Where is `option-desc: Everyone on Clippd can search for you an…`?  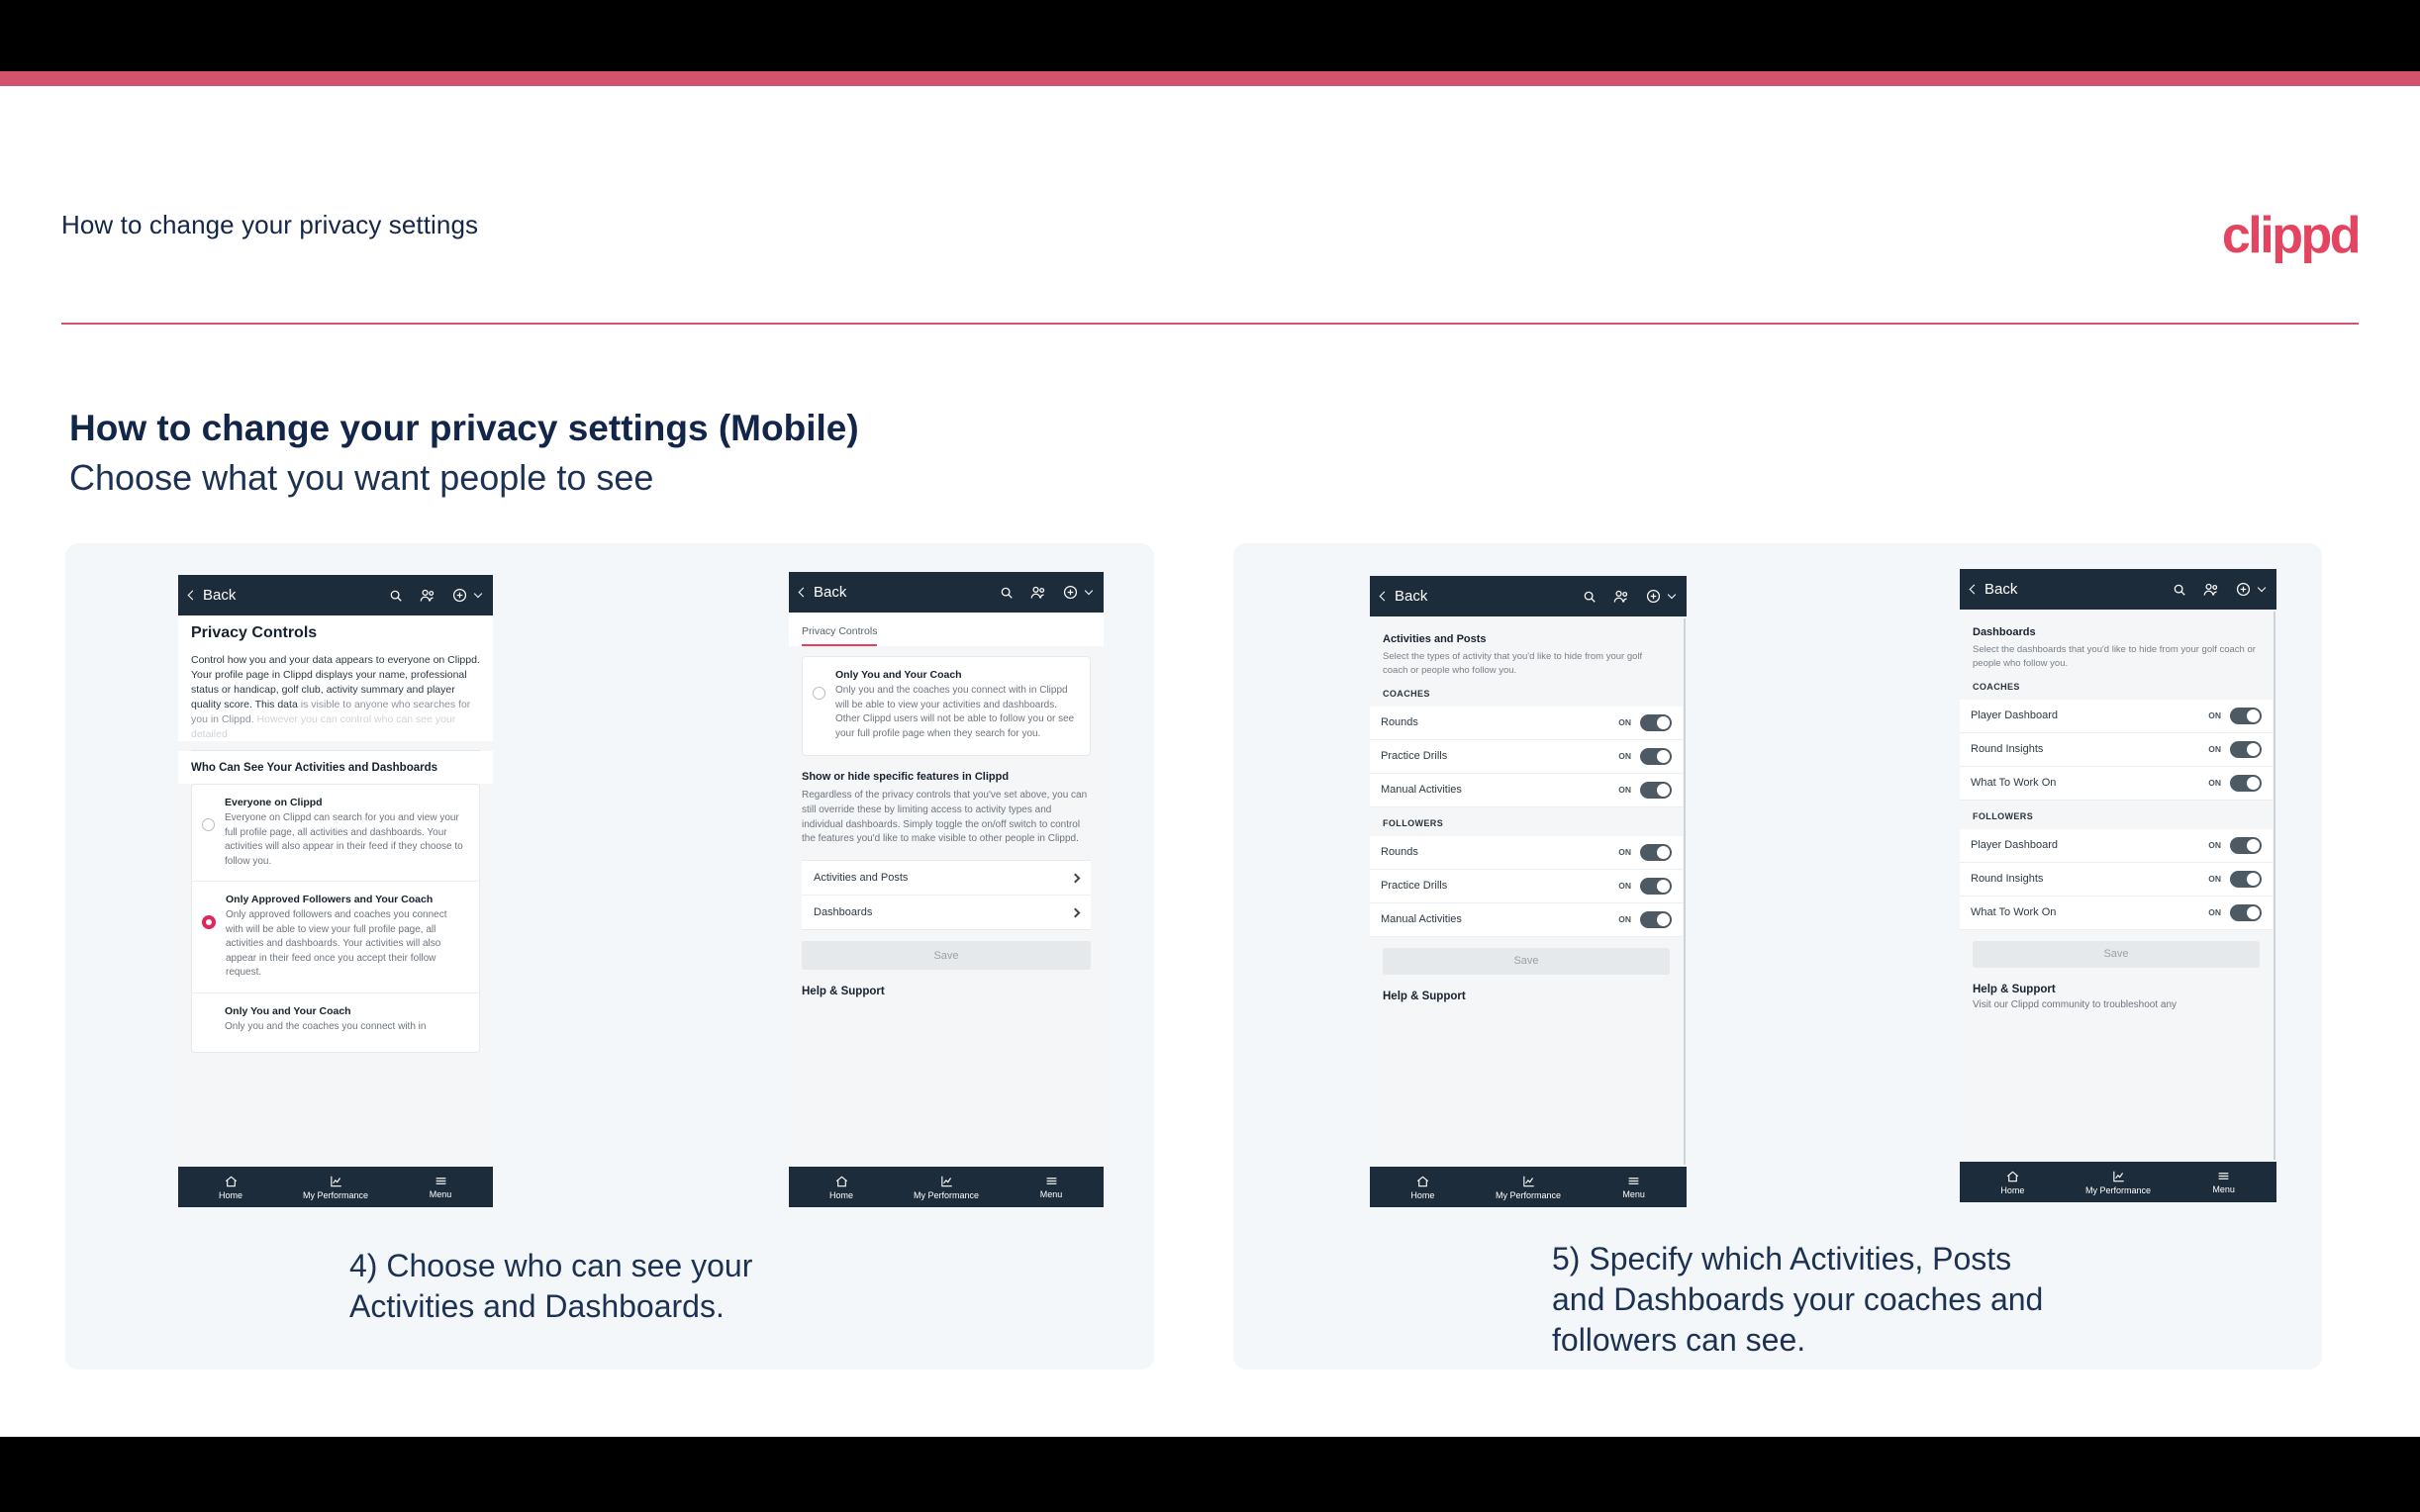 option-desc: Everyone on Clippd can search for you an… is located at coordinates (344, 840).